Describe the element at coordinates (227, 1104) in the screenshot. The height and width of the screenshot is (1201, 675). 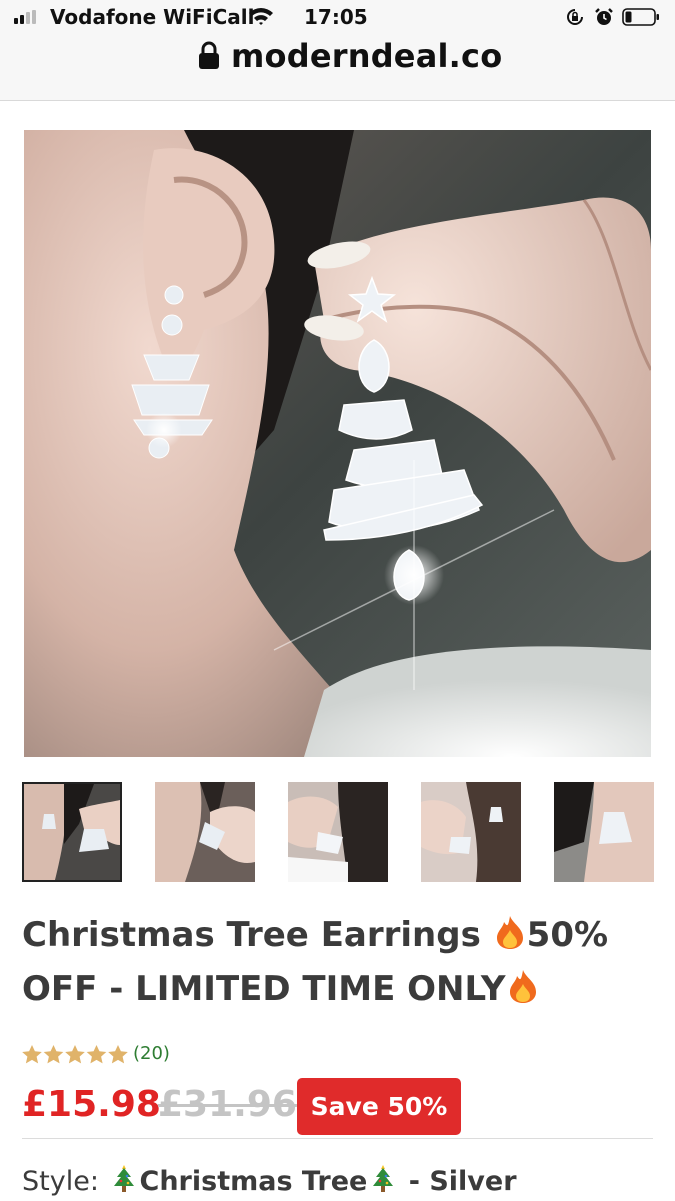
I see `compare-price: £31.96` at that location.